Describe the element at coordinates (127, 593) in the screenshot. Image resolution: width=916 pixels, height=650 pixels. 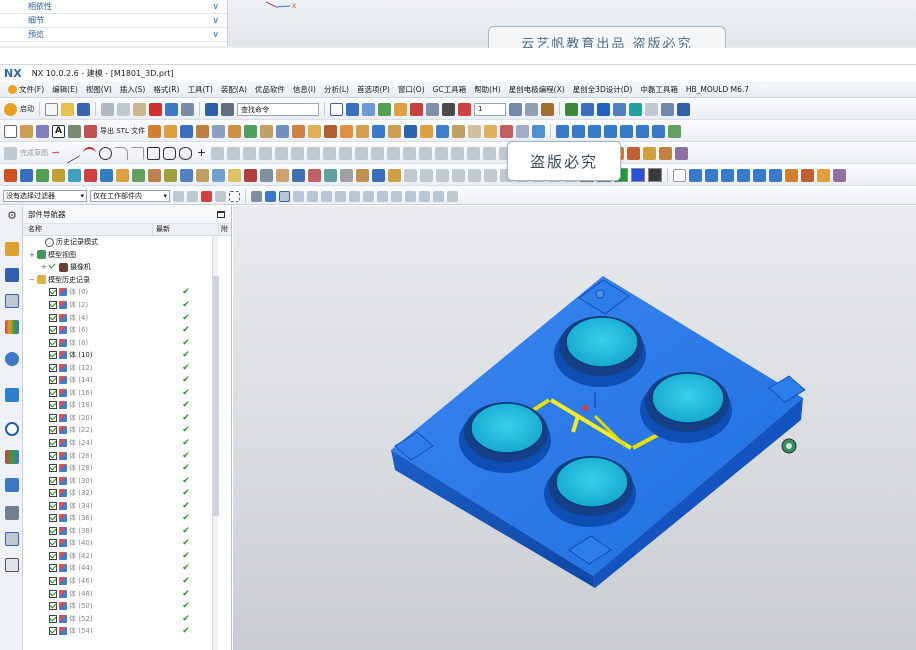
I see `body-feature-row: 体 (48) ✔` at that location.